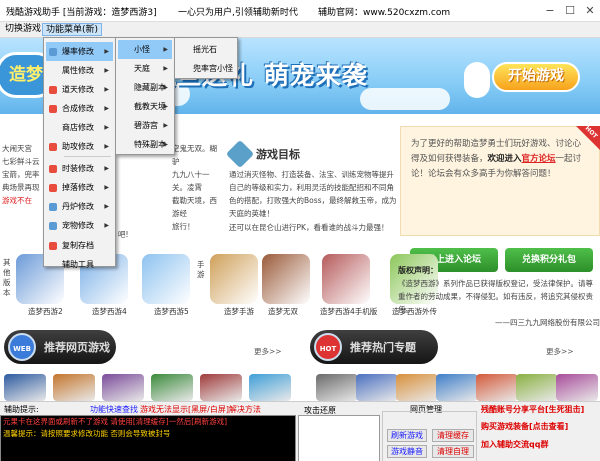 Image resolution: width=600 pixels, height=461 pixels. Describe the element at coordinates (200, 409) in the screenshot. I see `error-note-link: 游戏无法显示[黑屏/白屏]解决方法` at that location.